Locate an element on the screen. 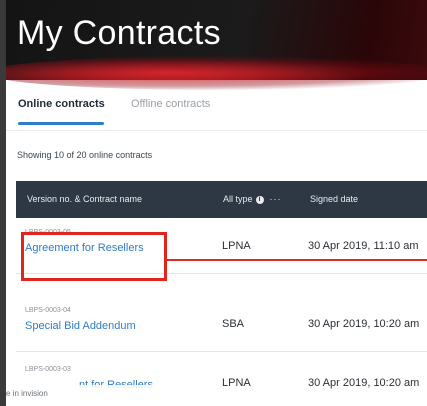  invision-footer: e in invision is located at coordinates (96, 395).